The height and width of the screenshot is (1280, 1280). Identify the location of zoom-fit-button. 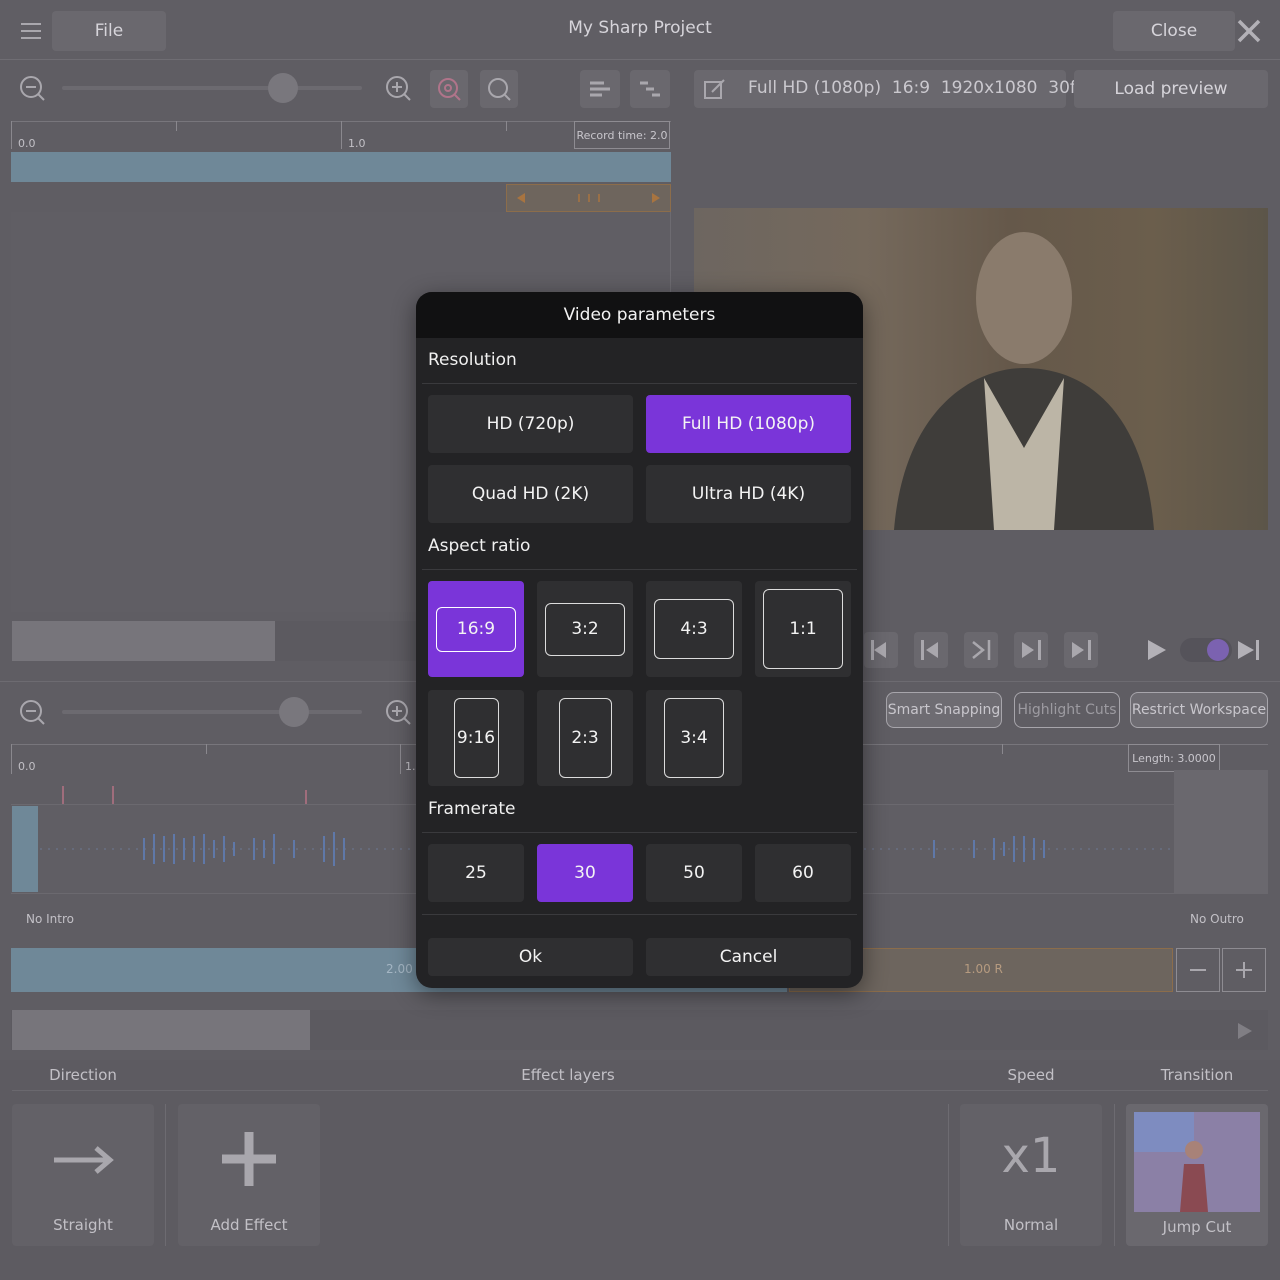
(499, 89).